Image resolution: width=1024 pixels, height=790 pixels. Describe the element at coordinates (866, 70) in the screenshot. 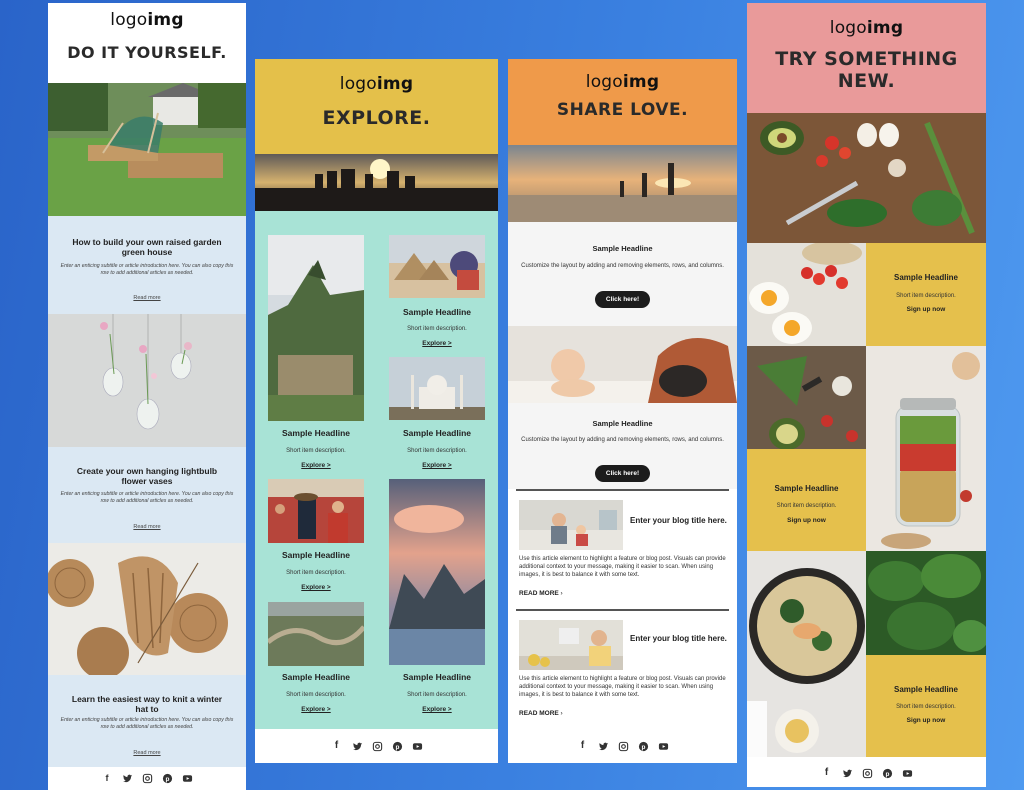

I see `page-title: TRY SOMETHING NEW.` at that location.